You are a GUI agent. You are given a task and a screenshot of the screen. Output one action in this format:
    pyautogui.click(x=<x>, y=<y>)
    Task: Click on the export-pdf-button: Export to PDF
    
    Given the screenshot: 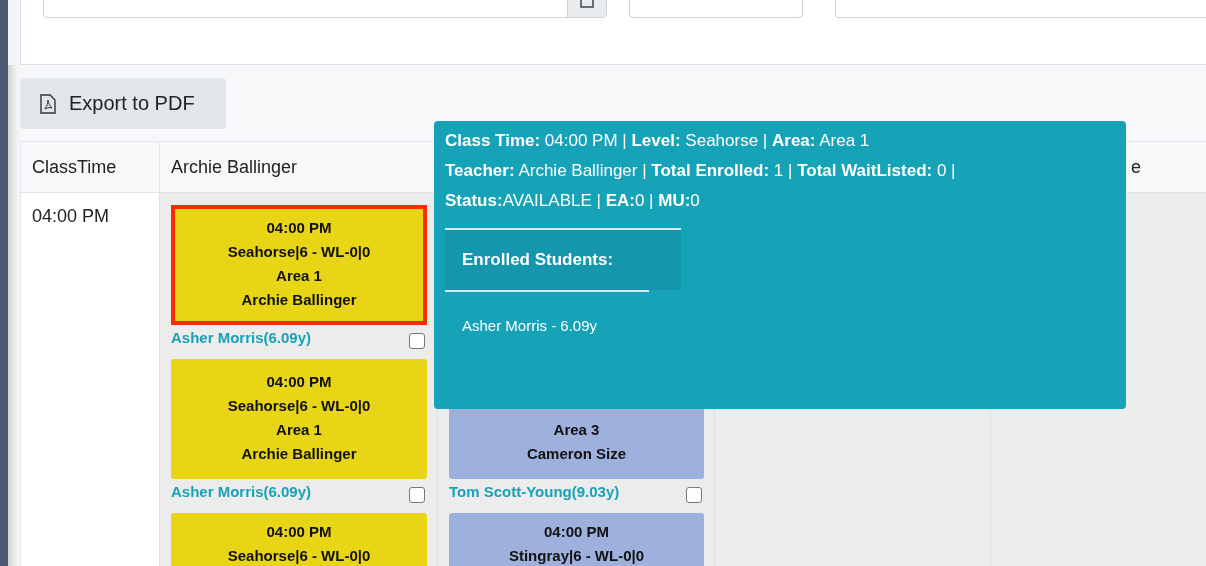 What is the action you would take?
    pyautogui.click(x=123, y=103)
    